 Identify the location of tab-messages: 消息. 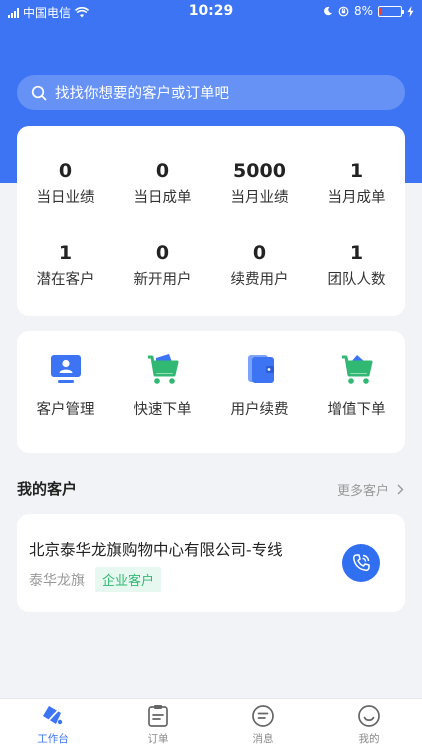
(263, 724).